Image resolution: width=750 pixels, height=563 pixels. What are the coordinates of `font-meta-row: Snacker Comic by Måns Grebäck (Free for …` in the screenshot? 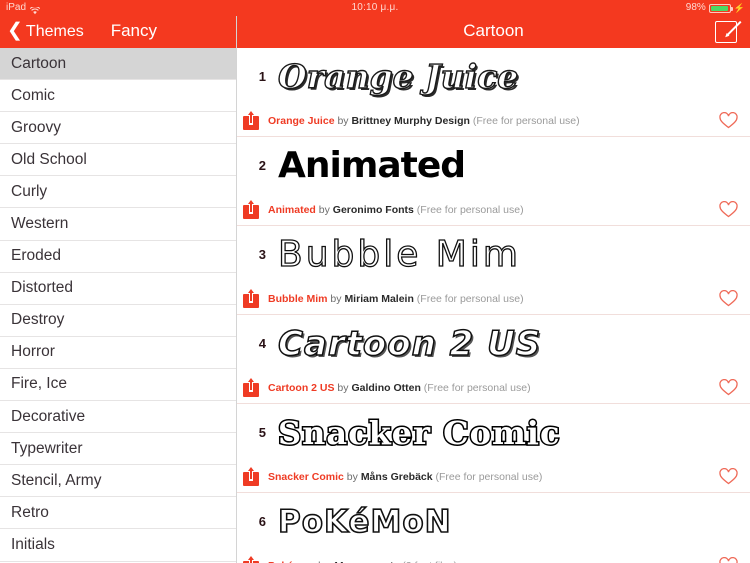 It's located at (493, 476).